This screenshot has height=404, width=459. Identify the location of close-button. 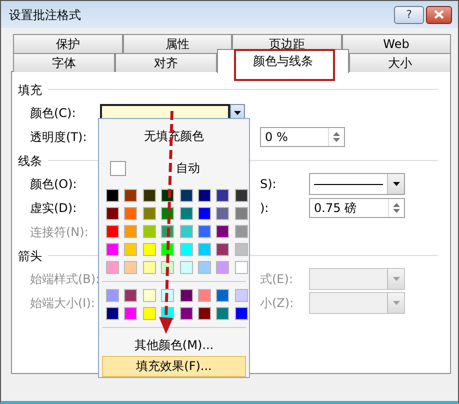
(439, 15).